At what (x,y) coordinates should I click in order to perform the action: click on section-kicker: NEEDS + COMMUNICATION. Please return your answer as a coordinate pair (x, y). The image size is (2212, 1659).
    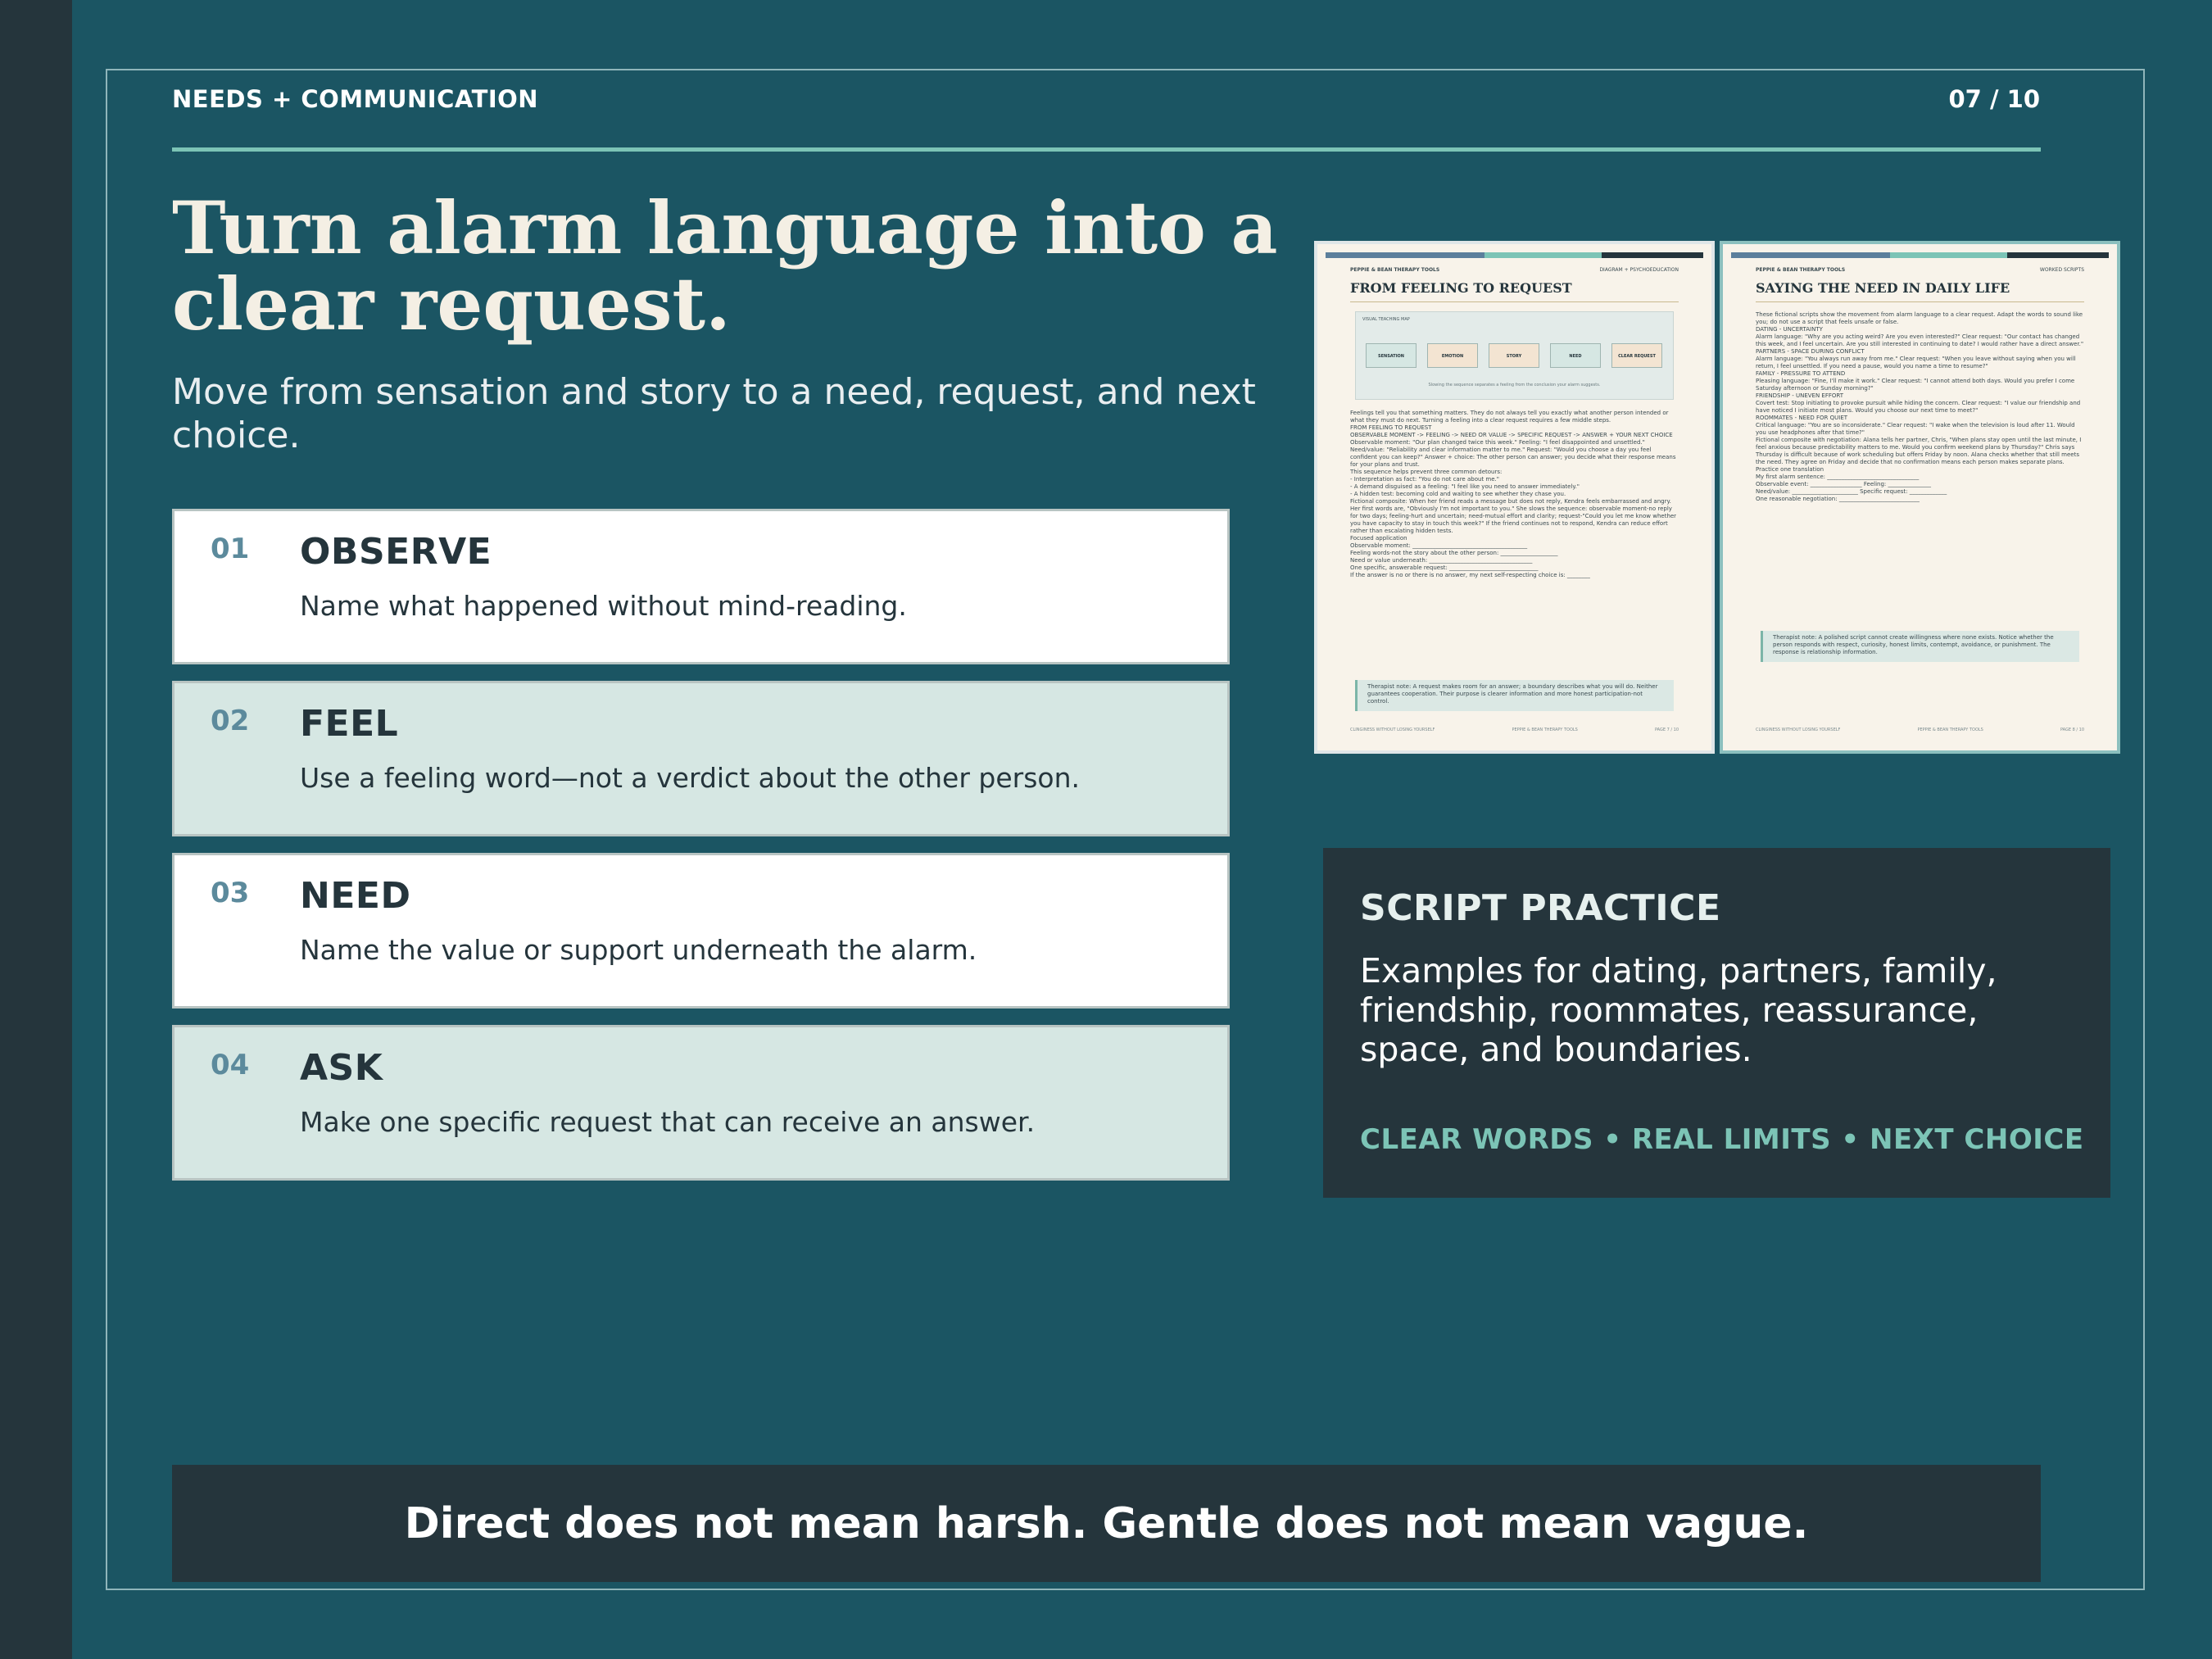
    Looking at the image, I should click on (355, 99).